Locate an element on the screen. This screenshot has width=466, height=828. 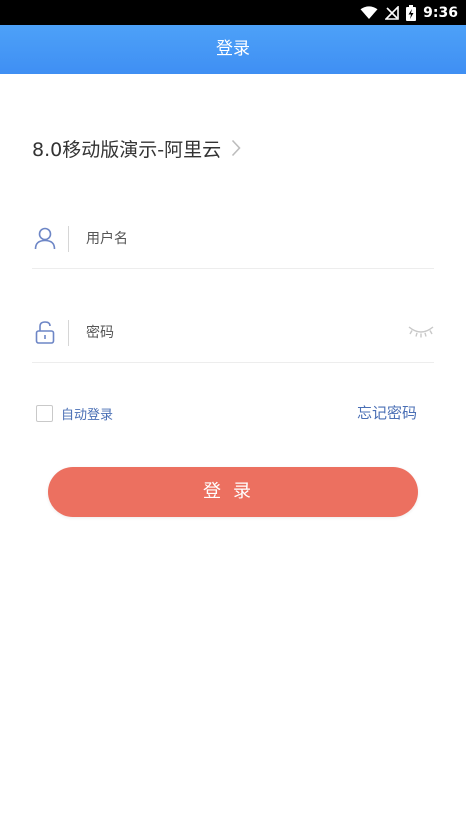
auto-login-checkbox is located at coordinates (44, 413).